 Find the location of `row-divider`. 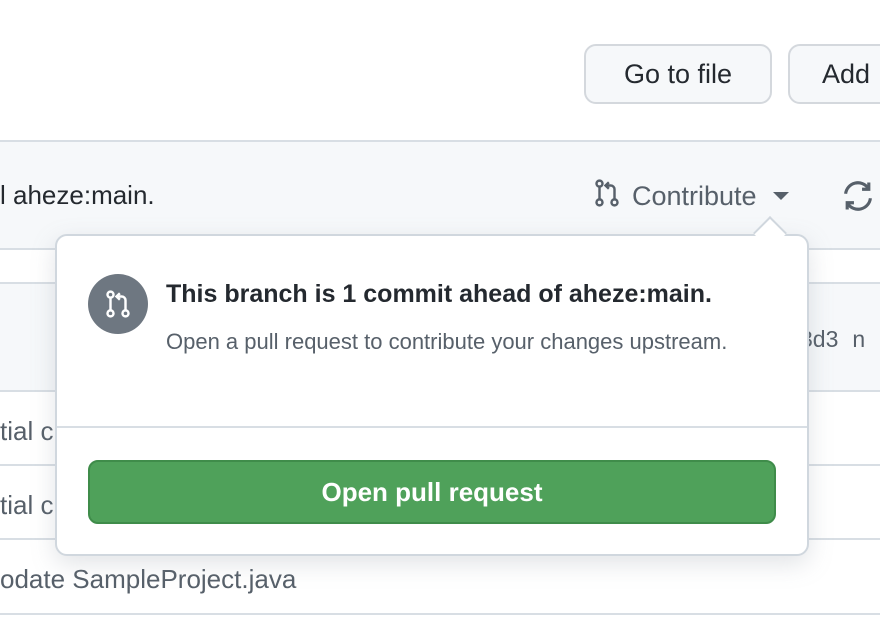

row-divider is located at coordinates (440, 614).